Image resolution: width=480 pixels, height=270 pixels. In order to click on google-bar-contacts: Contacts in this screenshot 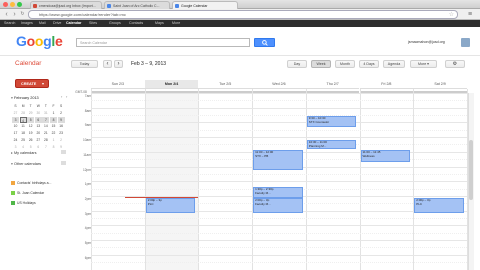, I will do `click(136, 23)`.